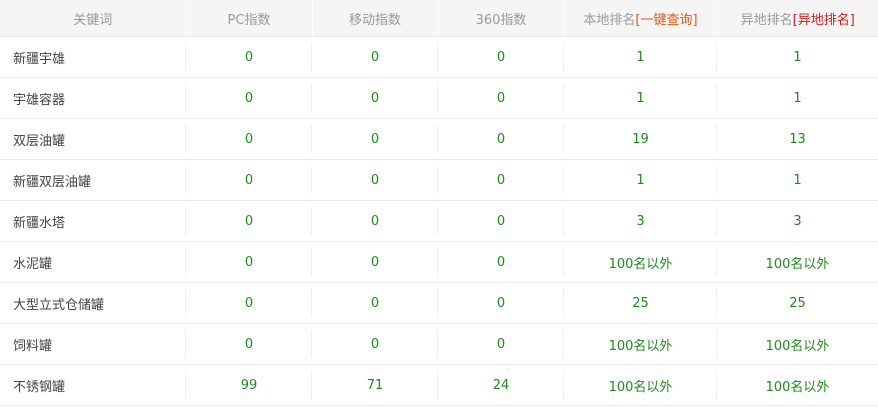  What do you see at coordinates (93, 344) in the screenshot?
I see `keyword-cell: 饲料罐` at bounding box center [93, 344].